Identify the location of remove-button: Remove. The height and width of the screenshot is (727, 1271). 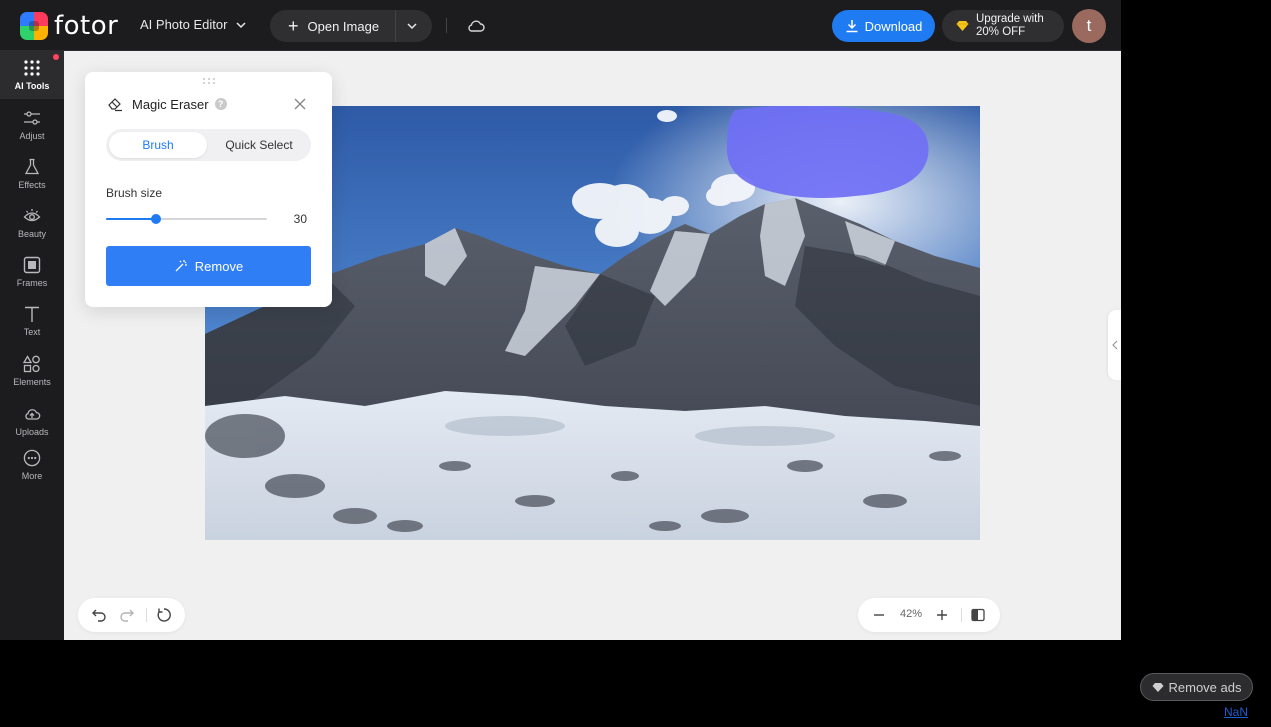
(208, 266).